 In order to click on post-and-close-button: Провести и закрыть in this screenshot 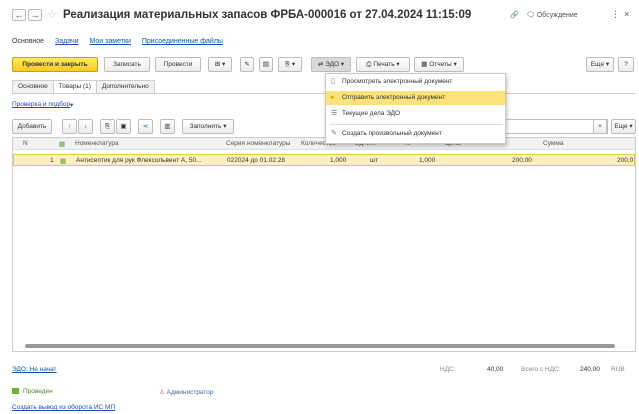, I will do `click(55, 64)`.